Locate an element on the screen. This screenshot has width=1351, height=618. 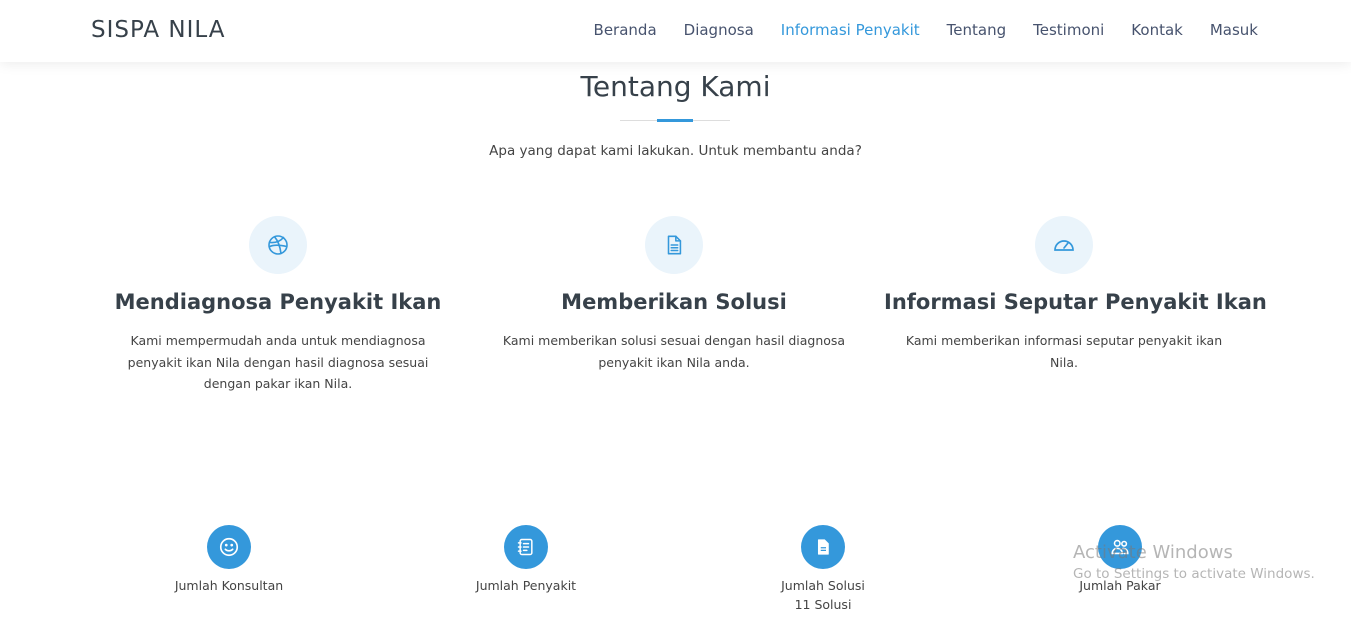
nav-kontak: Kontak is located at coordinates (1157, 30).